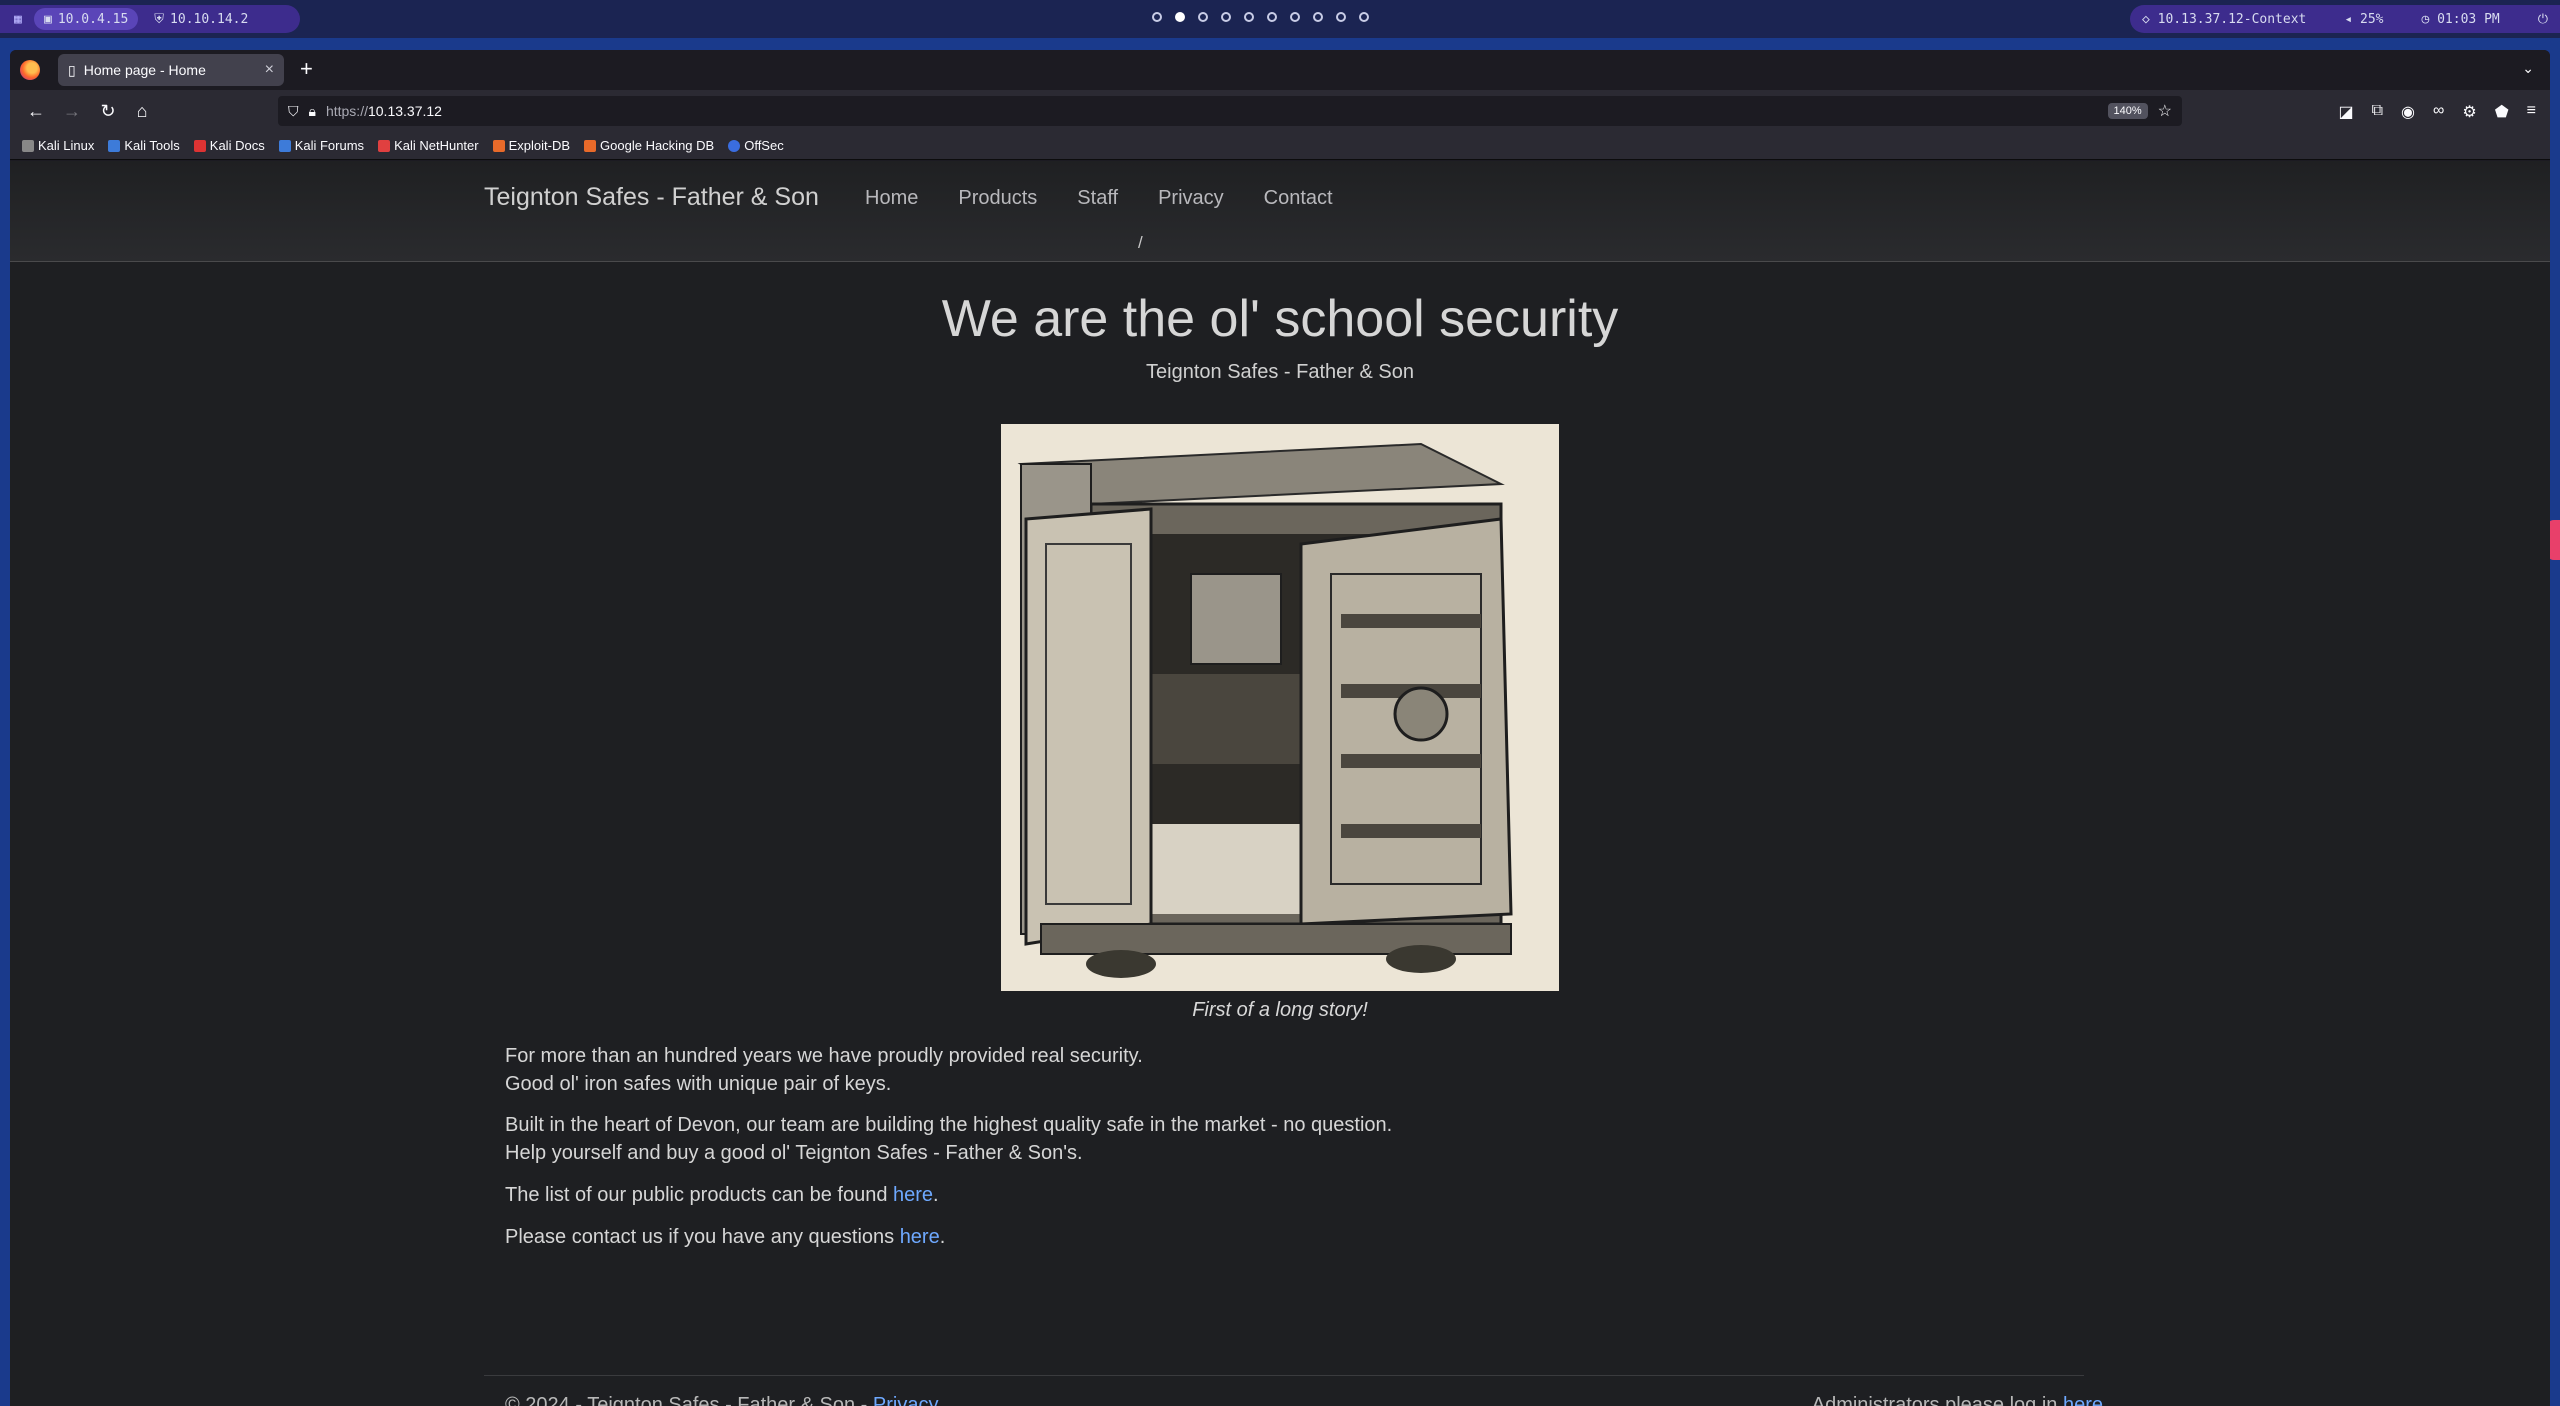  What do you see at coordinates (72, 69) in the screenshot?
I see `page-icon: ▯` at bounding box center [72, 69].